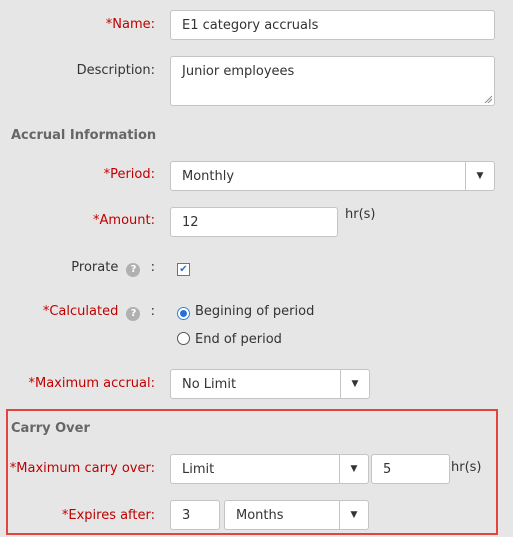  What do you see at coordinates (209, 384) in the screenshot?
I see `maximum-accrual-value: No Limit` at bounding box center [209, 384].